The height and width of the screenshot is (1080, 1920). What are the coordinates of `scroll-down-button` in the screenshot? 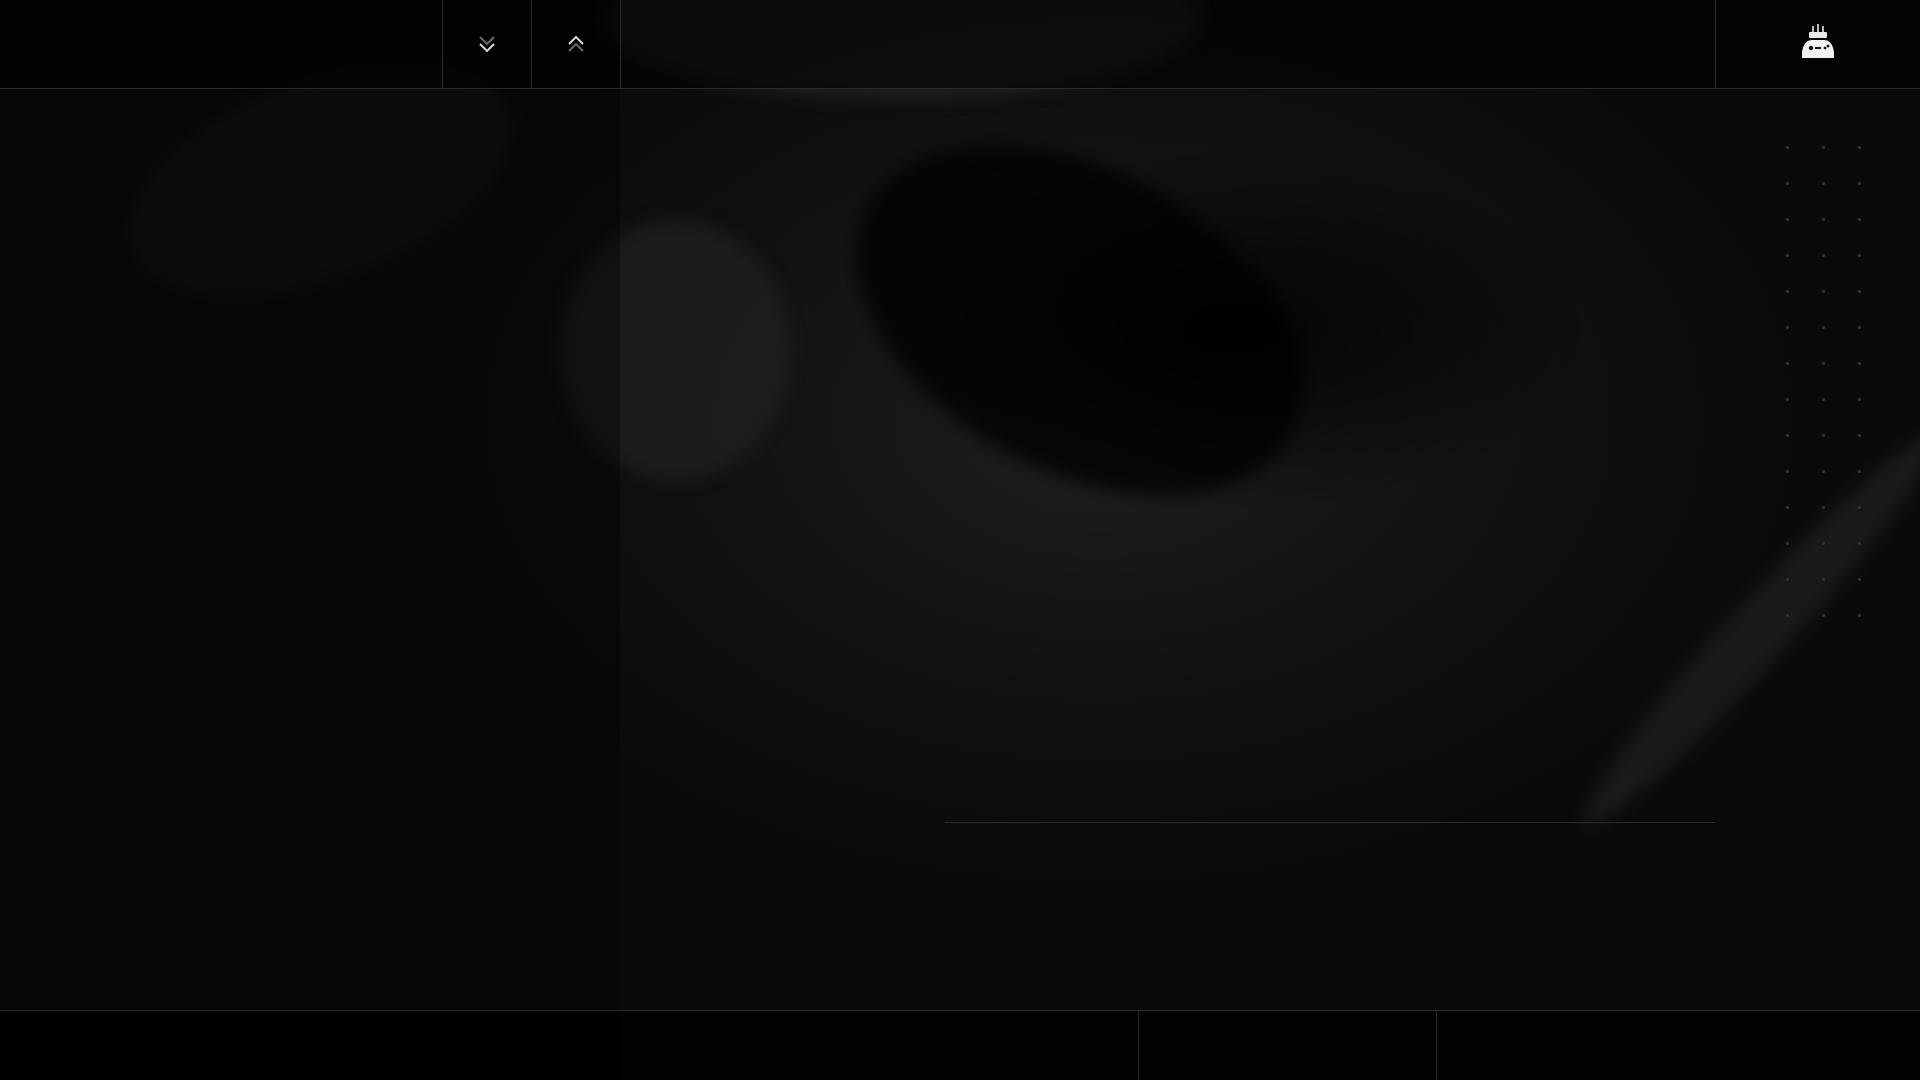 It's located at (487, 44).